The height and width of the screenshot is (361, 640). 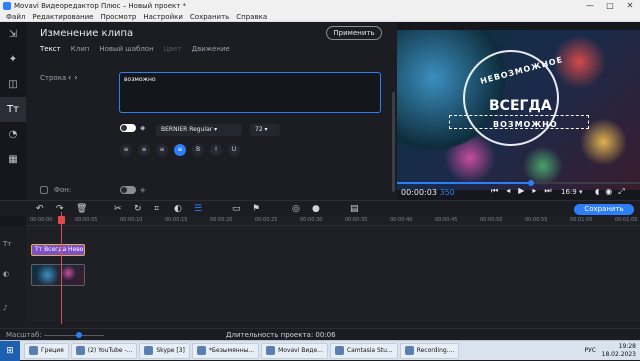 I want to click on scale-slider, so click(x=74, y=335).